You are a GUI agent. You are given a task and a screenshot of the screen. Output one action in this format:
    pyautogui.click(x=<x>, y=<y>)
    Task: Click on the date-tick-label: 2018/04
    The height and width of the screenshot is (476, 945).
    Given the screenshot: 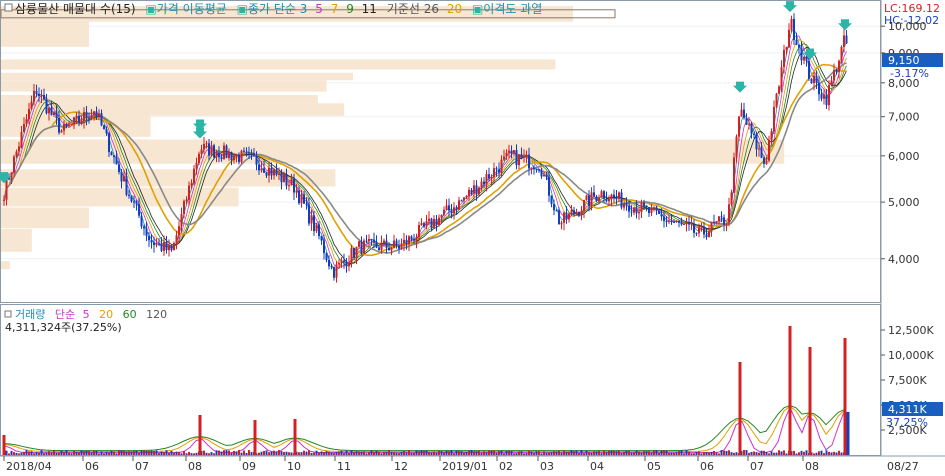 What is the action you would take?
    pyautogui.click(x=29, y=466)
    